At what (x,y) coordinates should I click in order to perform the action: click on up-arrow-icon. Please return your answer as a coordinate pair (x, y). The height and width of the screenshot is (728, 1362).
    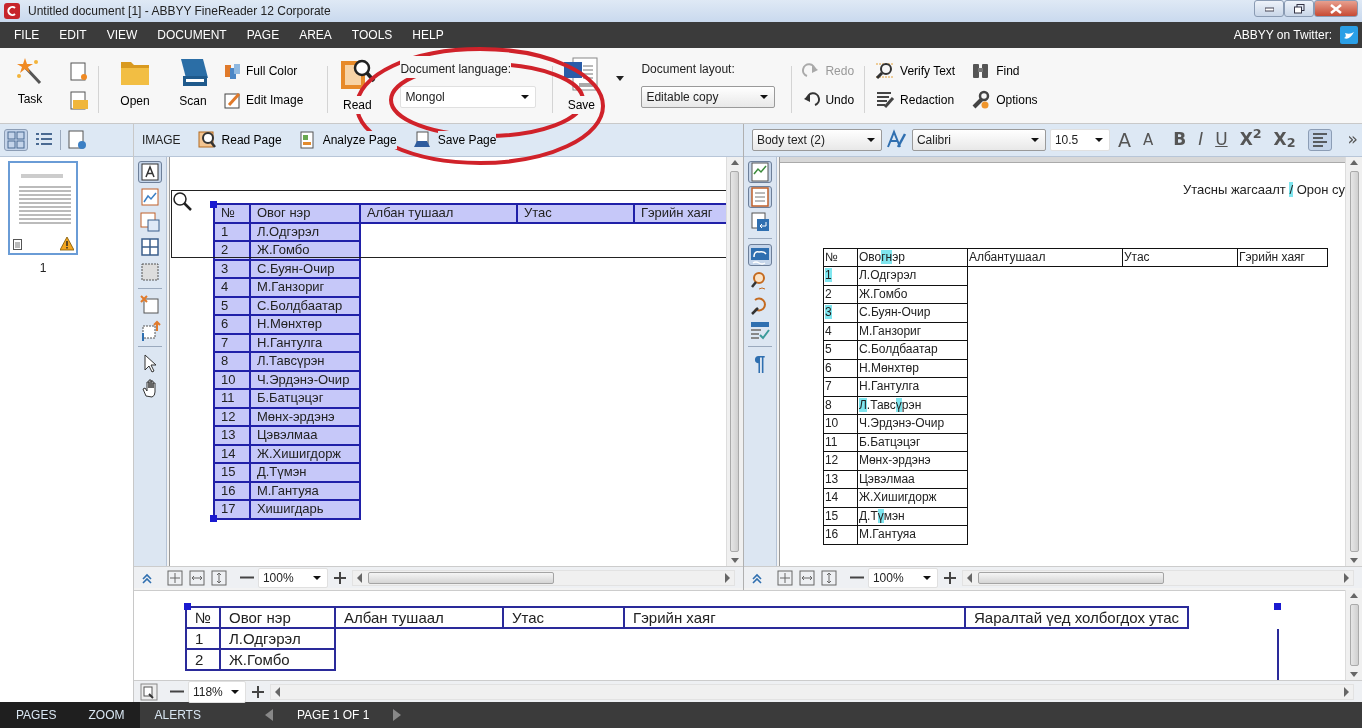
    Looking at the image, I should click on (1354, 595).